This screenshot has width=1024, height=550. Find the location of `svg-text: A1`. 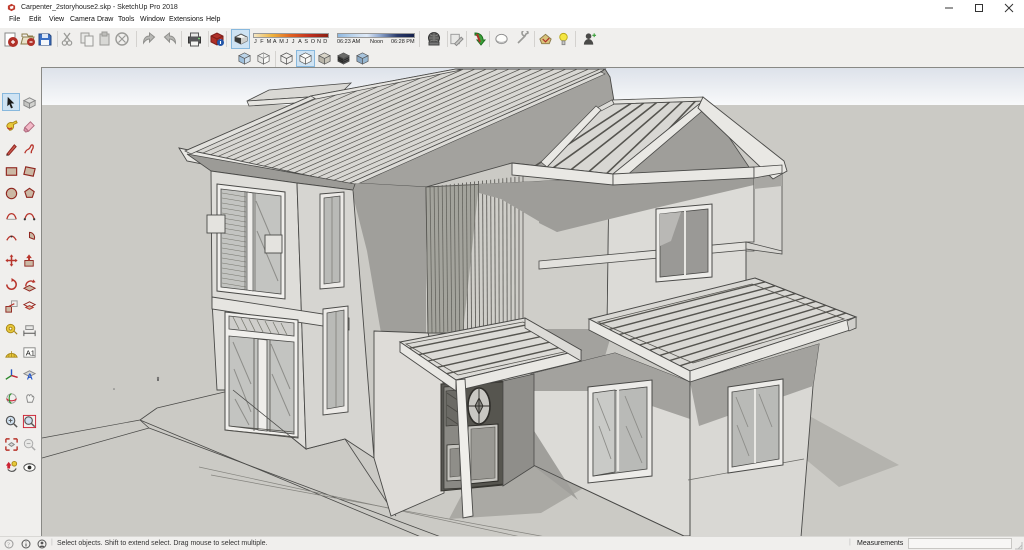

svg-text: A1 is located at coordinates (30, 352).